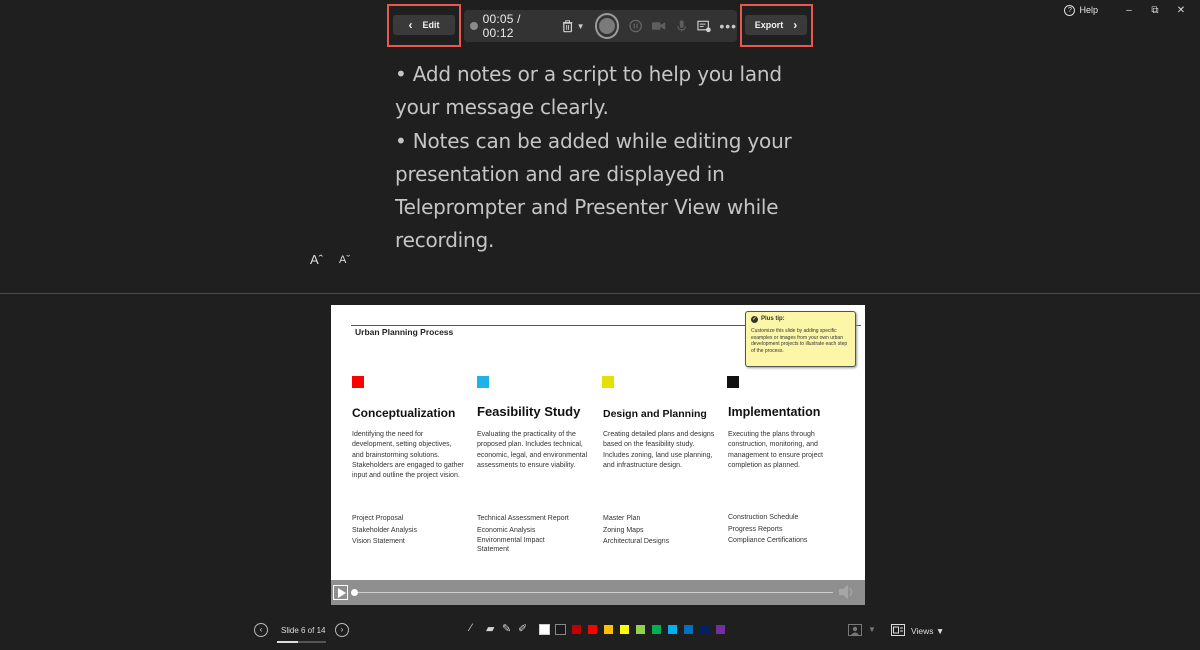 The height and width of the screenshot is (650, 1200). What do you see at coordinates (303, 630) in the screenshot?
I see `slide-counter: Slide 6 of 14` at bounding box center [303, 630].